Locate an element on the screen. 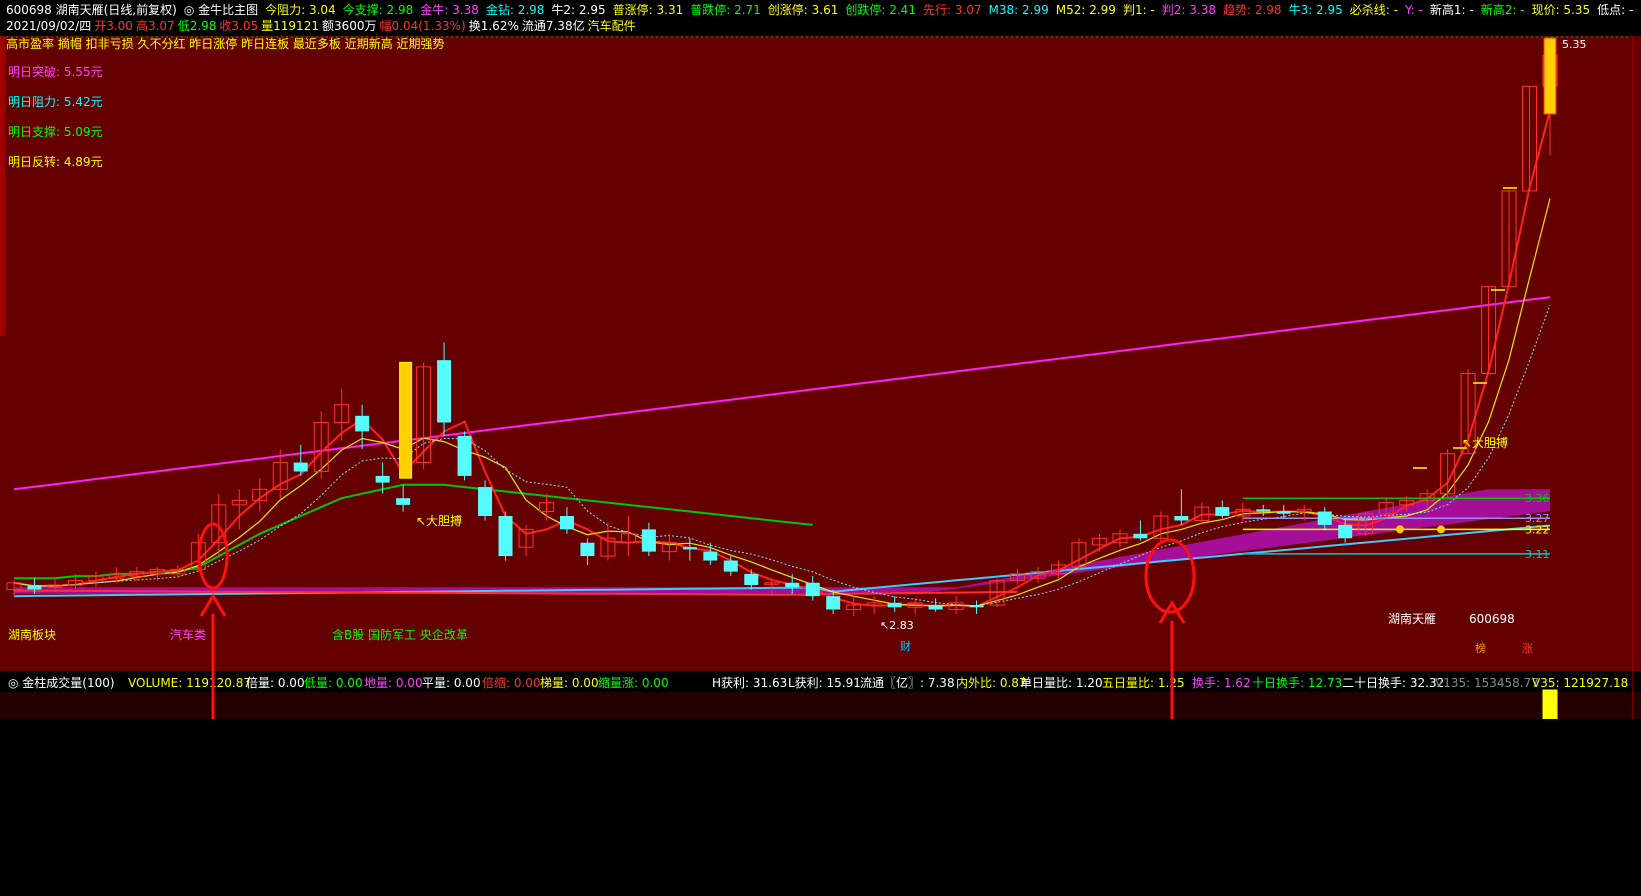  header-field: M38: 2.99 is located at coordinates (1018, 10).